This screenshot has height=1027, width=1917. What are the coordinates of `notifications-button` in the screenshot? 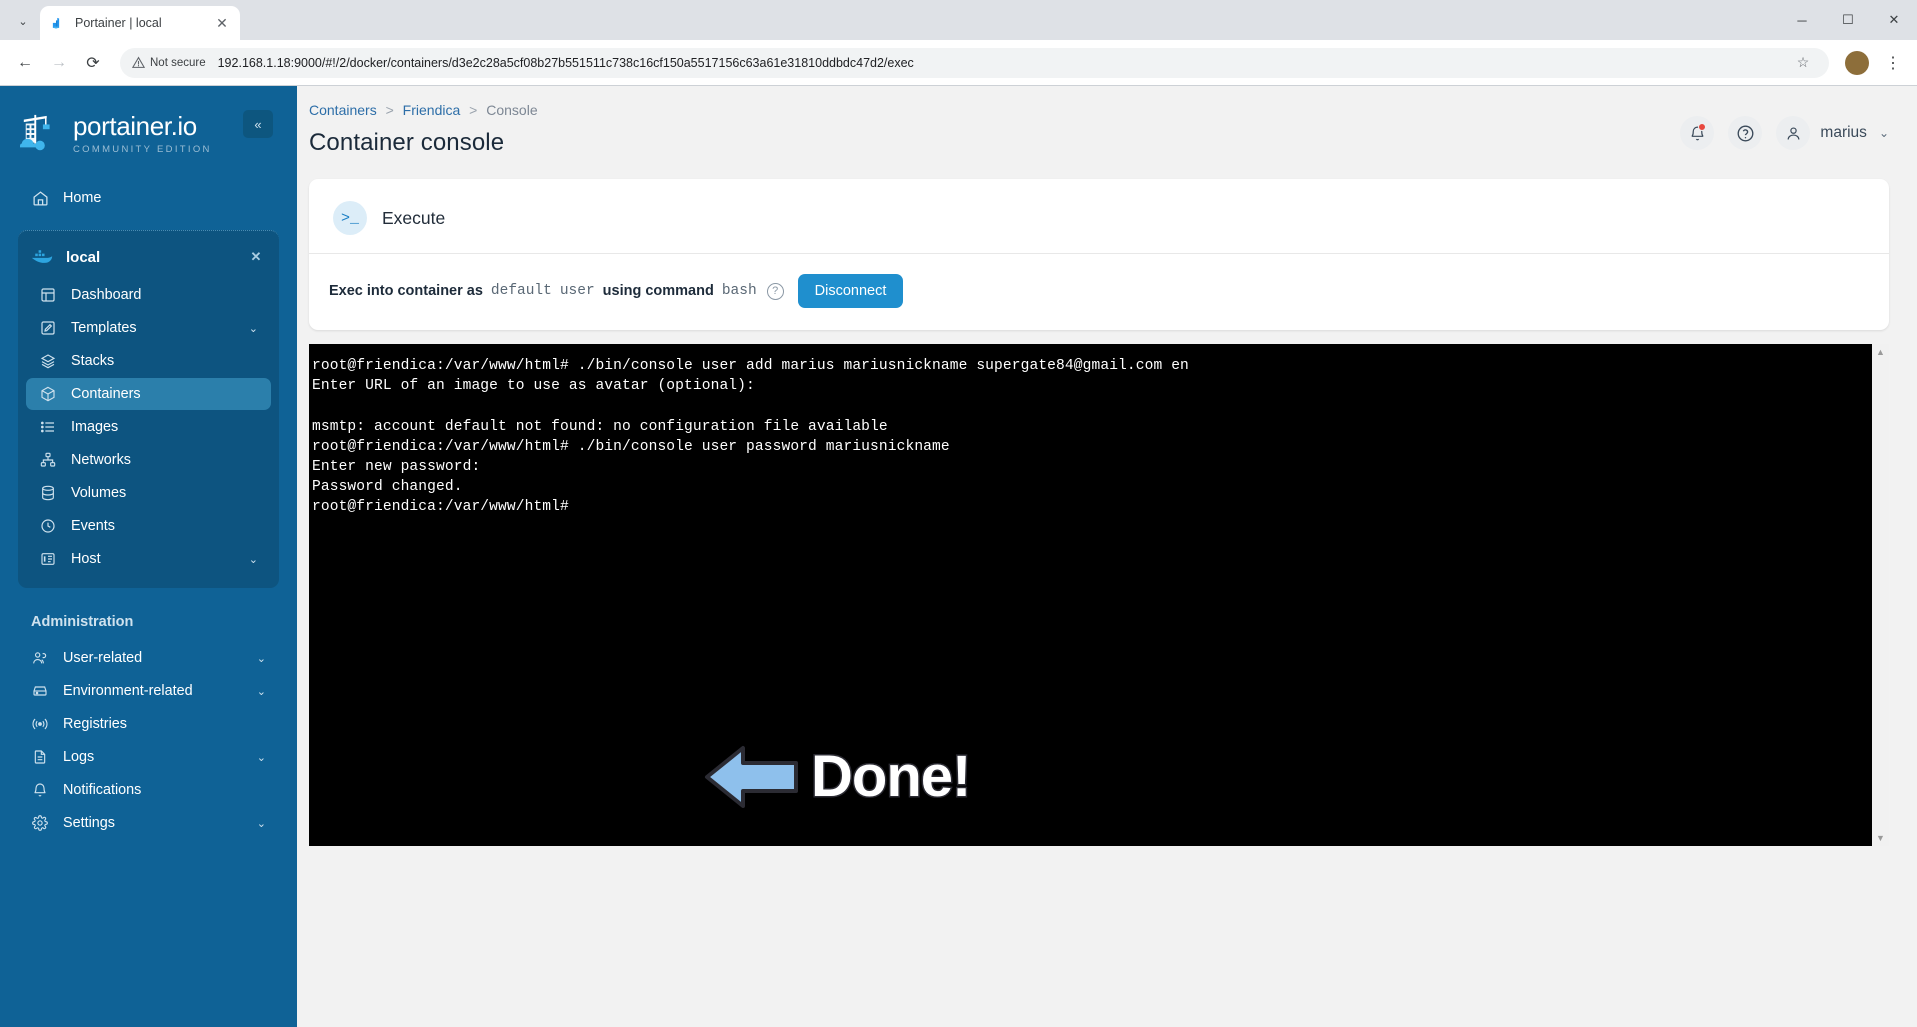 It's located at (1697, 133).